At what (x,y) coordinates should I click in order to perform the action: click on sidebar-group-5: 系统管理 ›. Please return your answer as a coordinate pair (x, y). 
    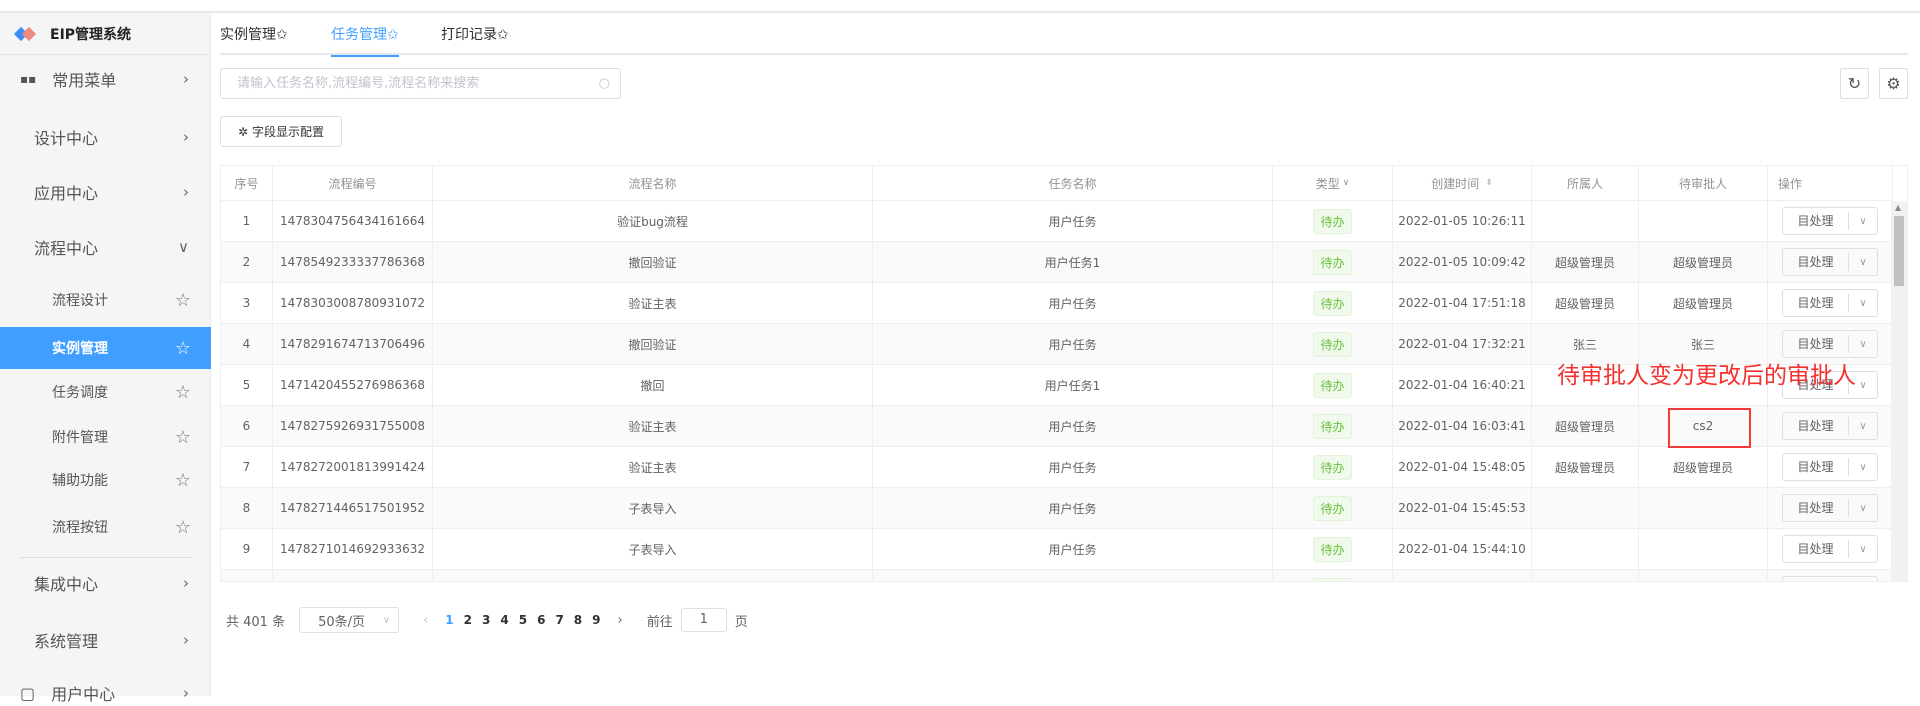
    Looking at the image, I should click on (105, 640).